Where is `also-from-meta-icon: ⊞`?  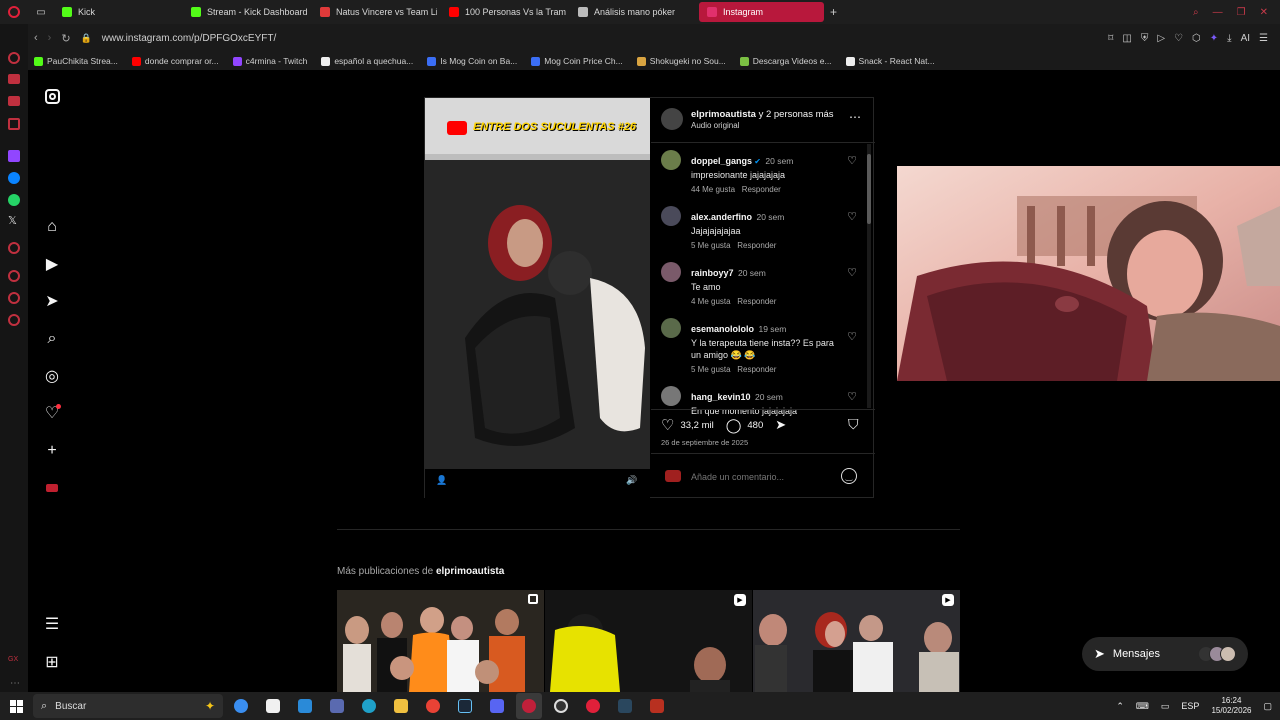
also-from-meta-icon: ⊞ is located at coordinates (52, 662).